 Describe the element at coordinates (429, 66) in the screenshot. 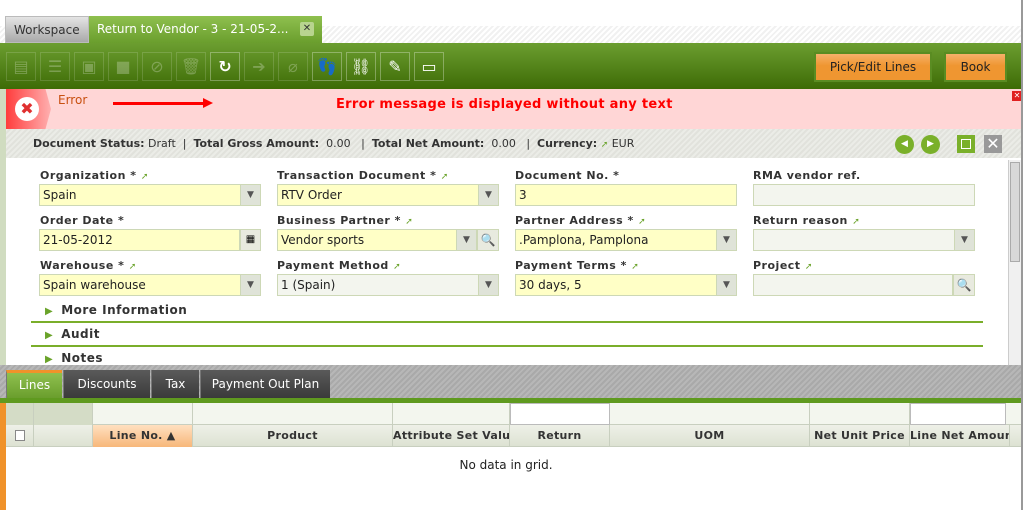

I see `toggle-form-icon: ▭` at that location.